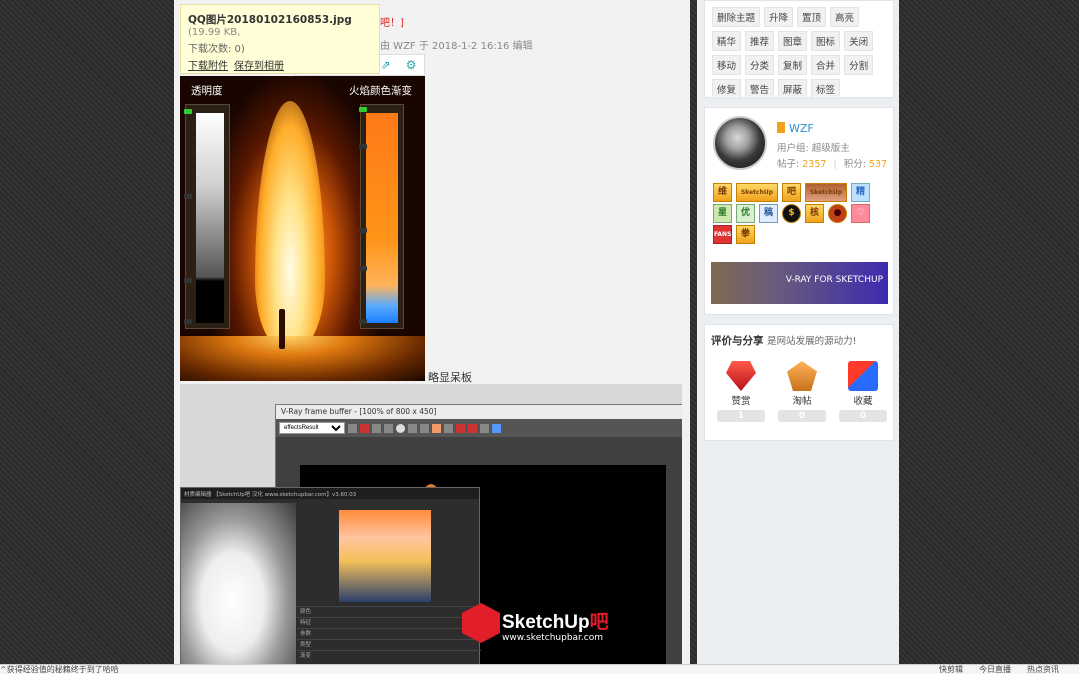 This screenshot has height=674, width=1079. What do you see at coordinates (385, 556) in the screenshot?
I see `gradient-preview` at bounding box center [385, 556].